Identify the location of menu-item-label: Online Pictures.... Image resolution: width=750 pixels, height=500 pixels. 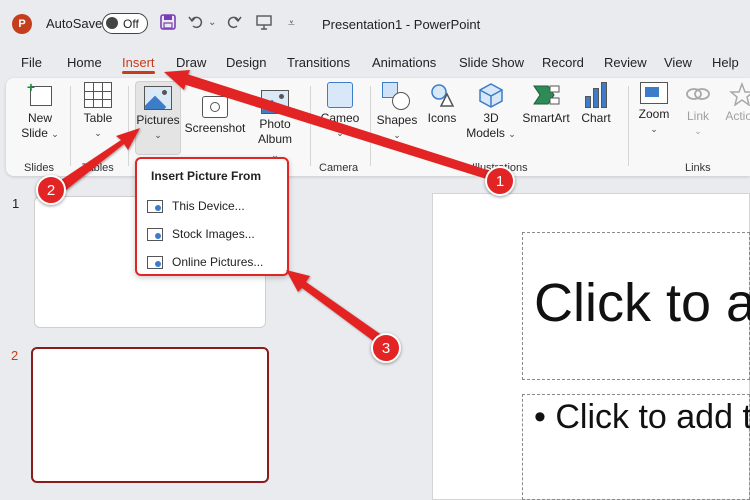
(218, 262).